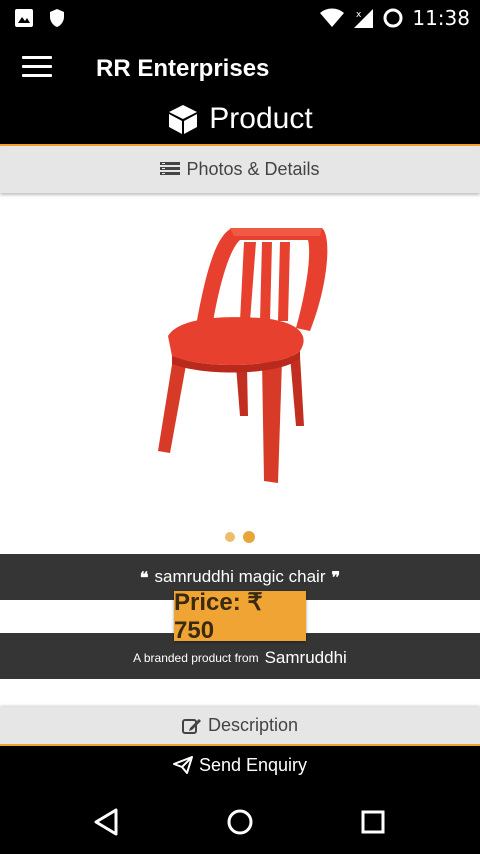 The image size is (480, 854). I want to click on price-label: Price: ₹ 750, so click(218, 616).